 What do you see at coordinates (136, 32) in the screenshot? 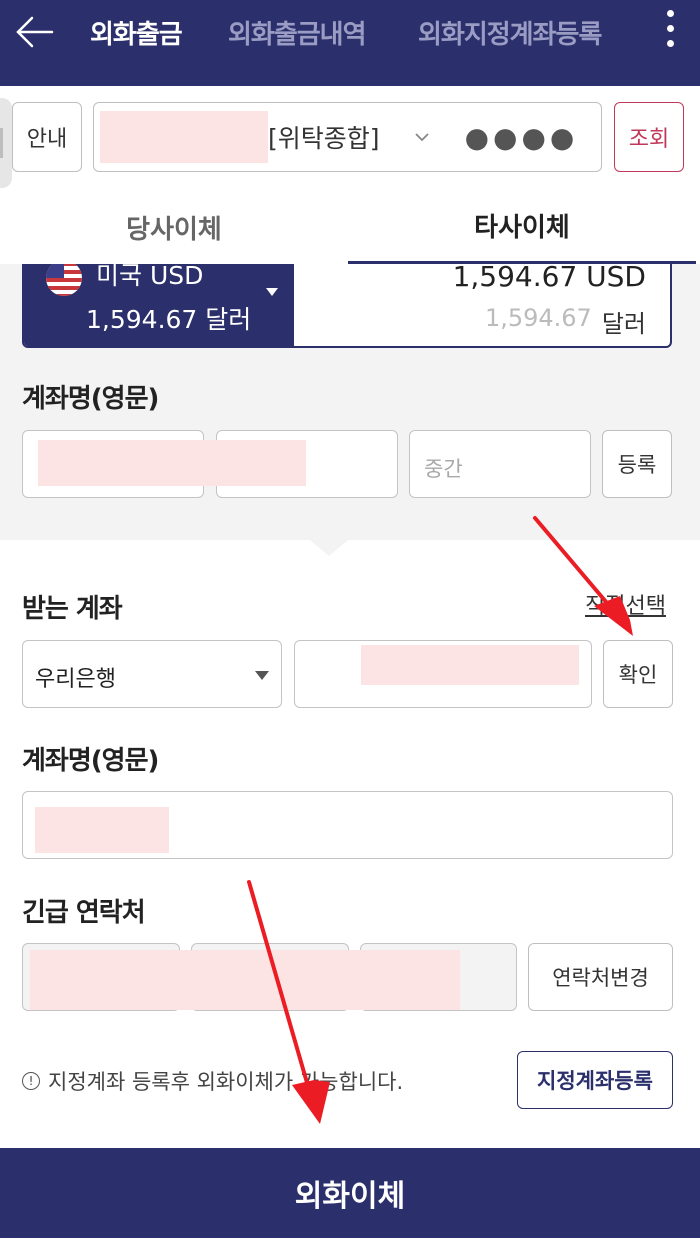
I see `tab-fx-withdraw: 외화출금` at bounding box center [136, 32].